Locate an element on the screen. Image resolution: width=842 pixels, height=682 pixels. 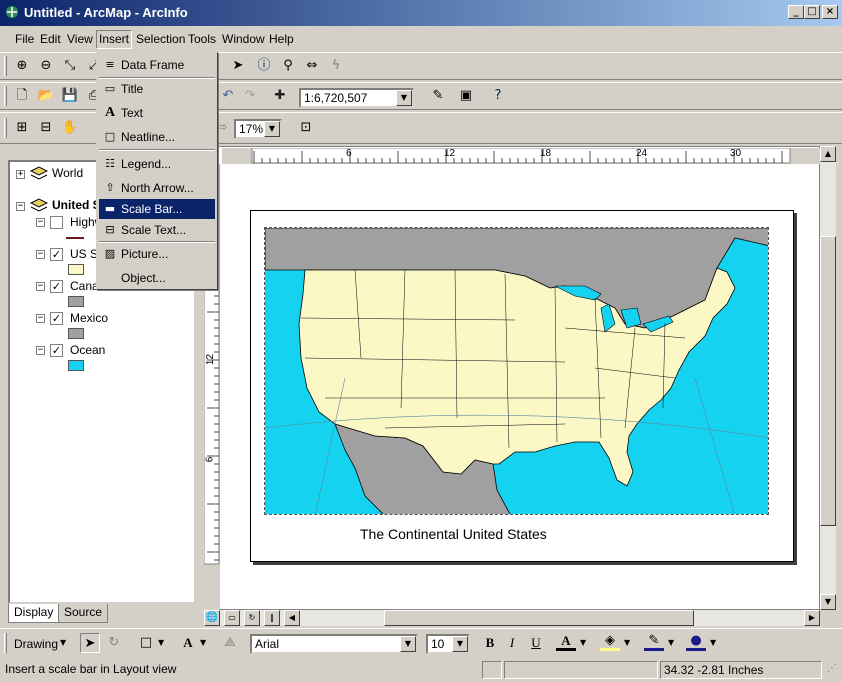
scroll-left-icon: ◀ is located at coordinates (292, 618).